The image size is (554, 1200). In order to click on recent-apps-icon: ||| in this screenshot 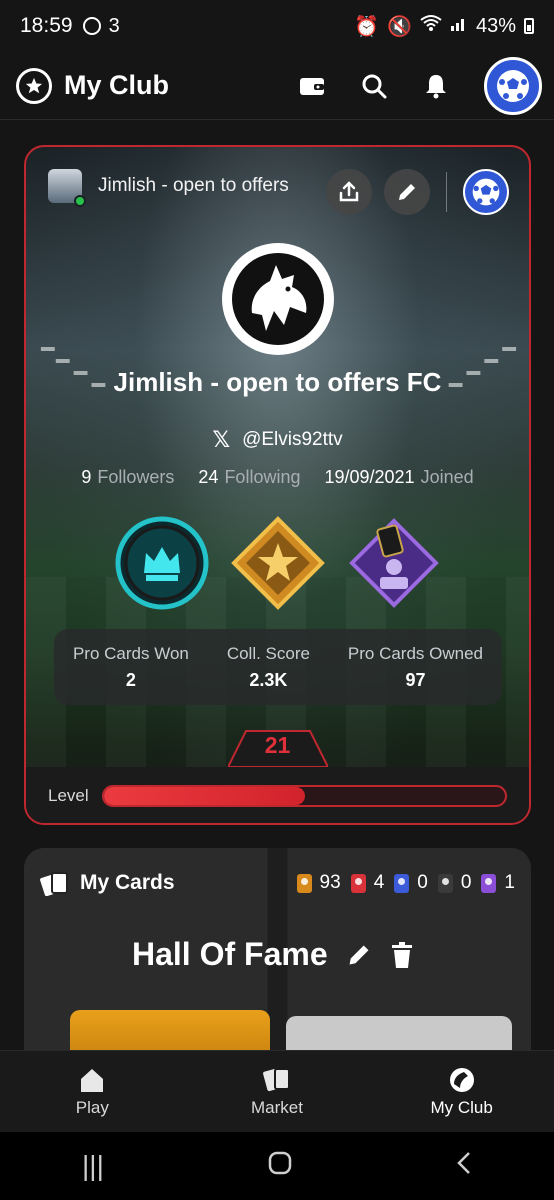, I will do `click(93, 1166)`.